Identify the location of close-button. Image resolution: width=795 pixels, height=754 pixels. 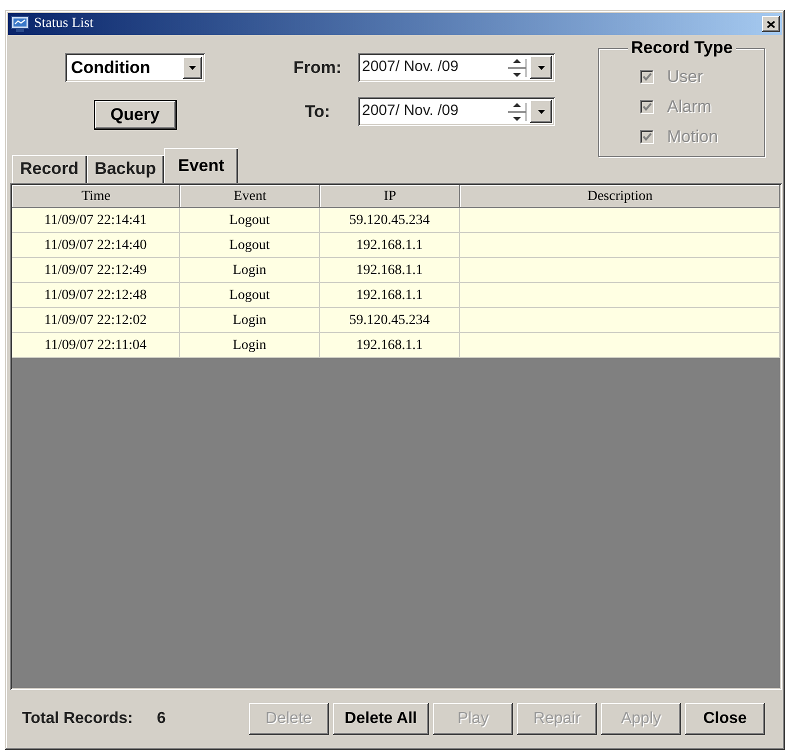
(771, 24).